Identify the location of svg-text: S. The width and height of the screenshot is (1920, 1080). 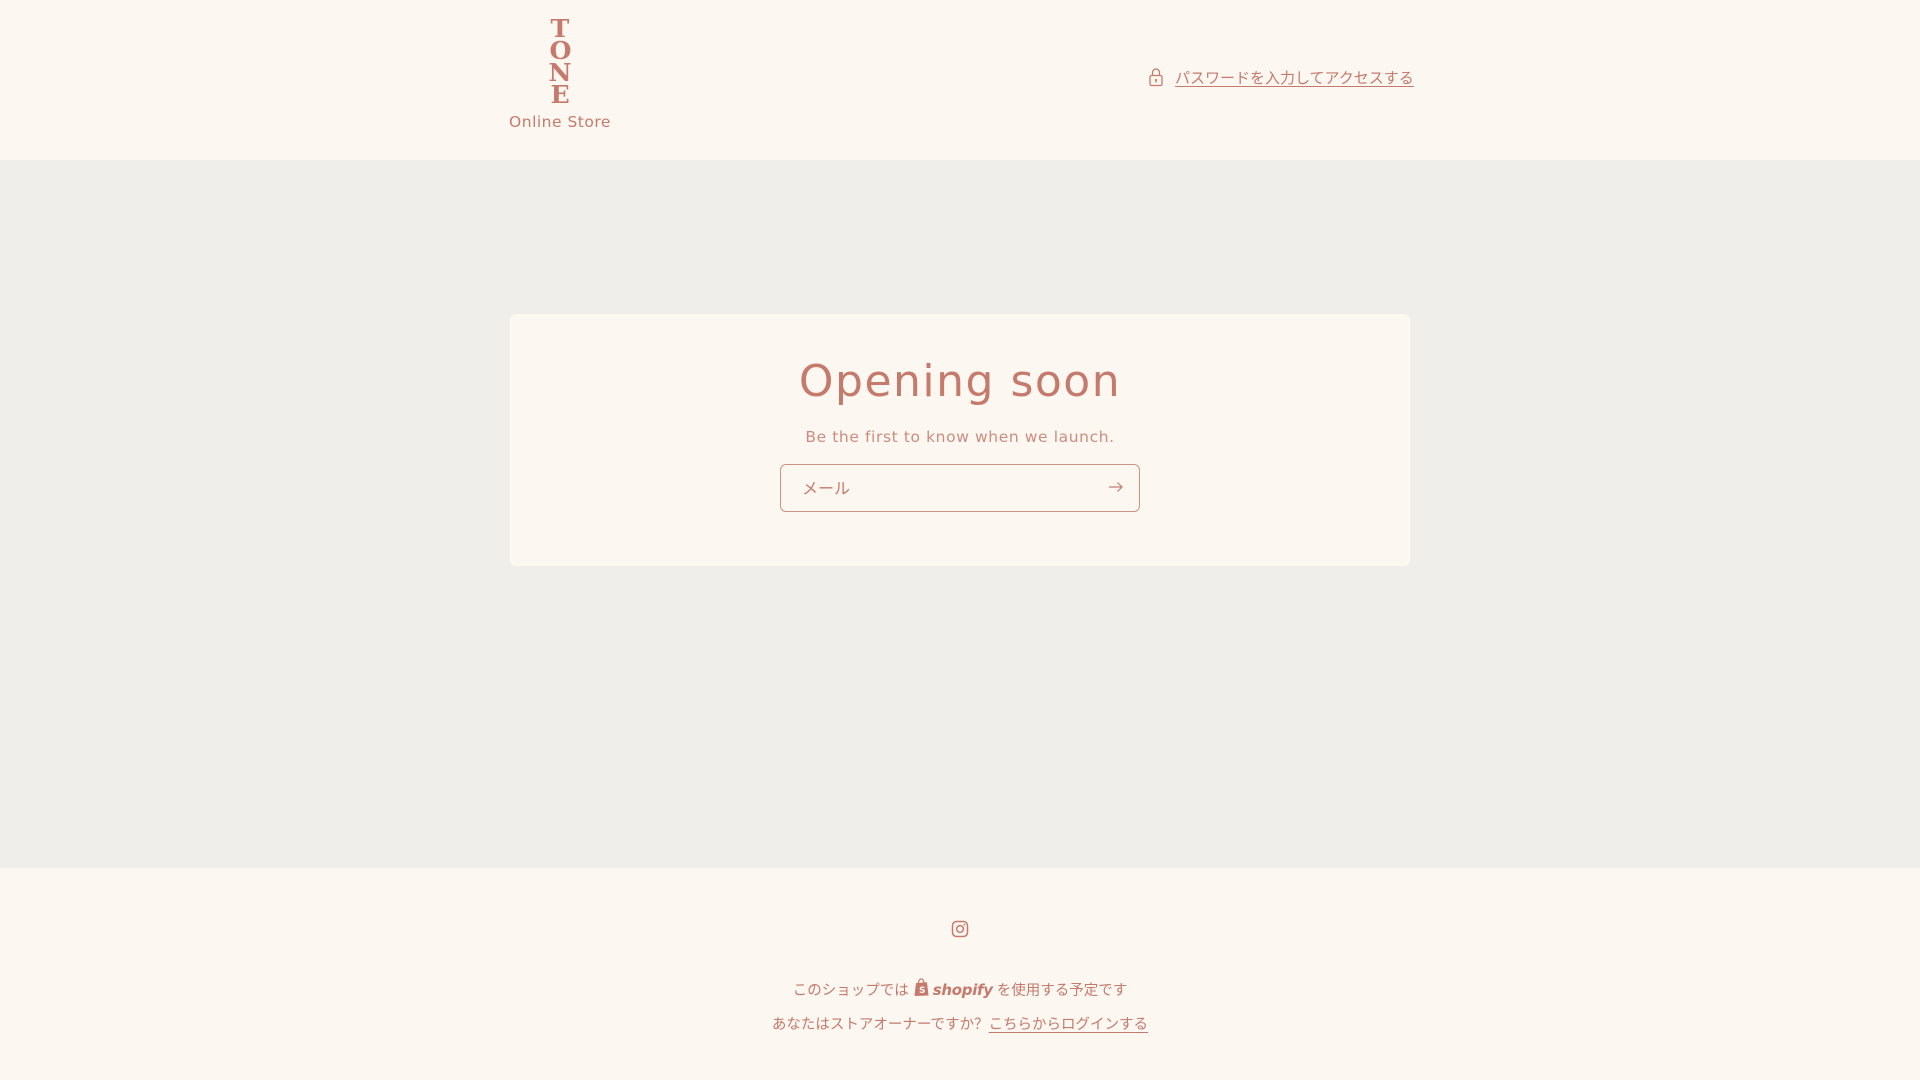
(922, 991).